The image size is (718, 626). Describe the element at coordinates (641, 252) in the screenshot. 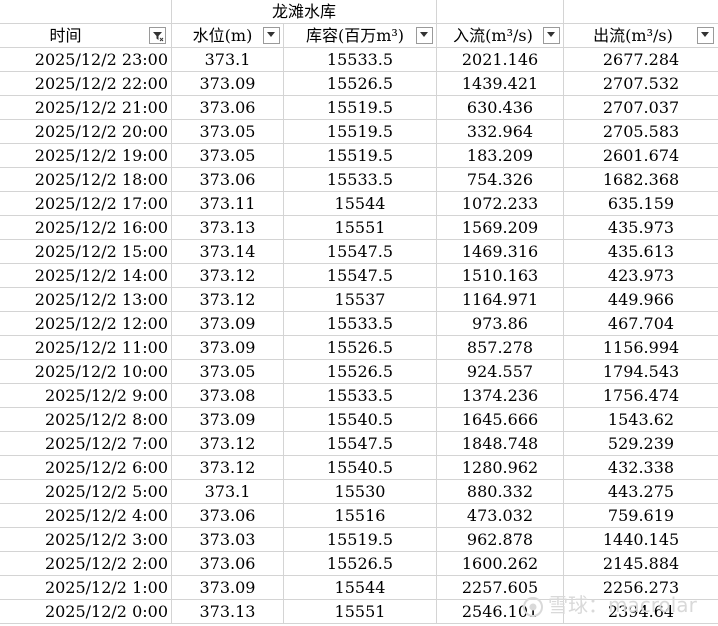

I see `cell-outflow: 435.613` at that location.